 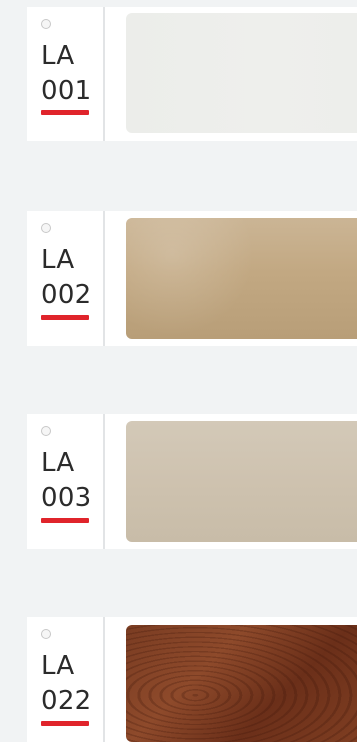 I want to click on swatch-code: LA 001, so click(x=66, y=74).